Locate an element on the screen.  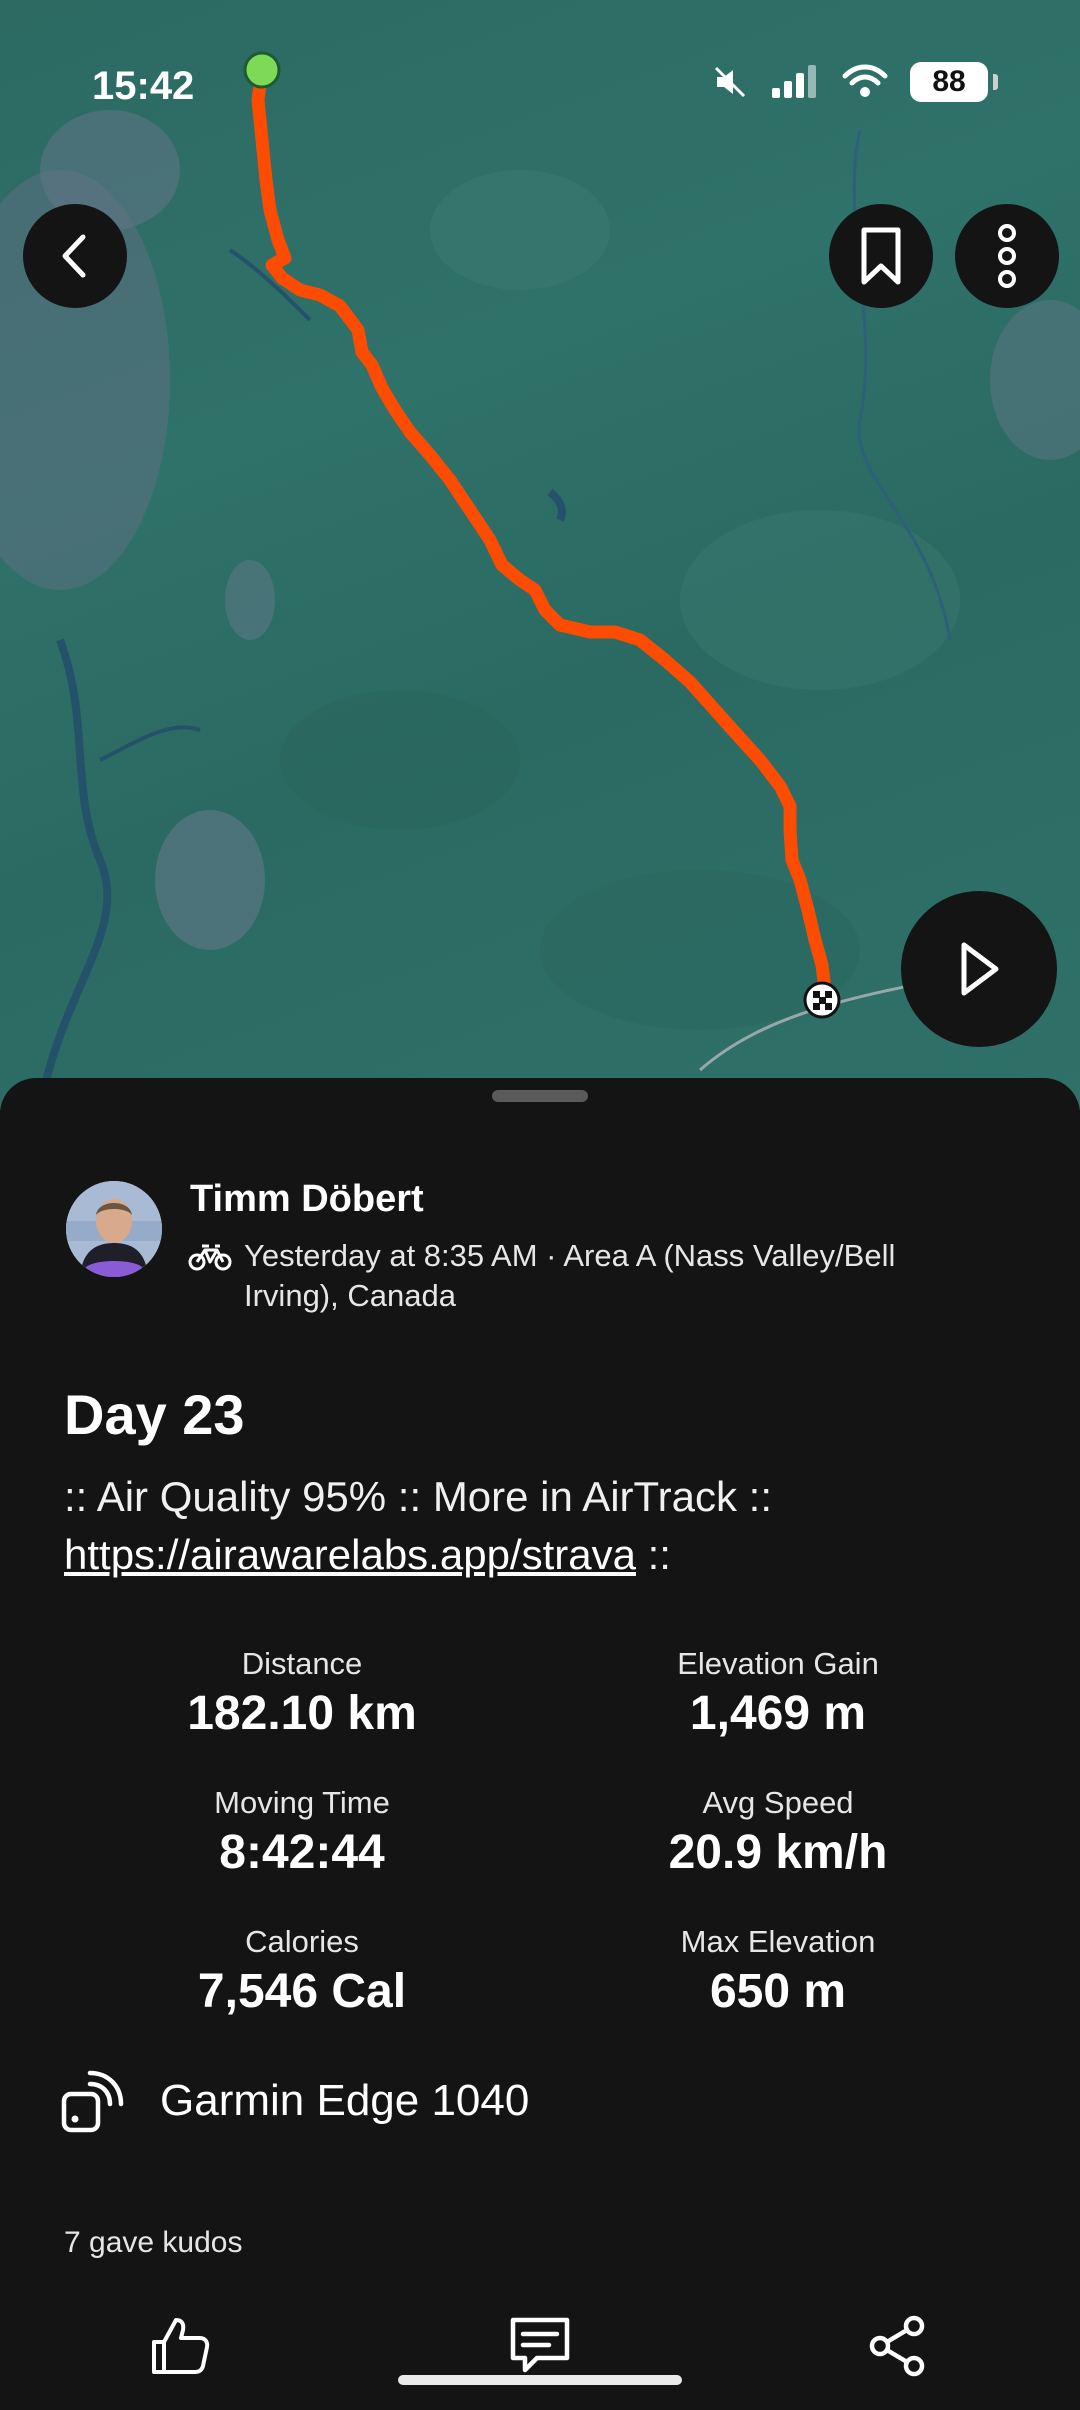
comment-icon is located at coordinates (540, 2345).